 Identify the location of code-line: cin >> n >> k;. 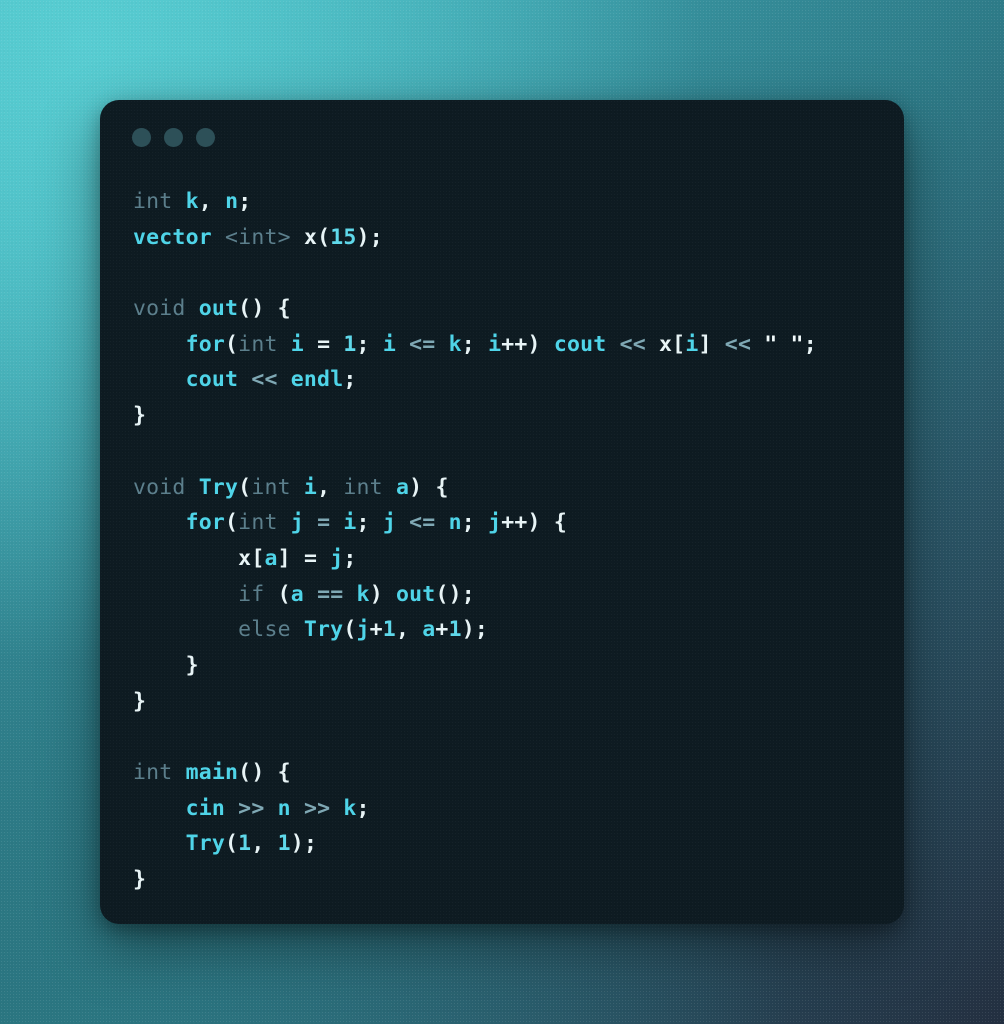
(509, 809).